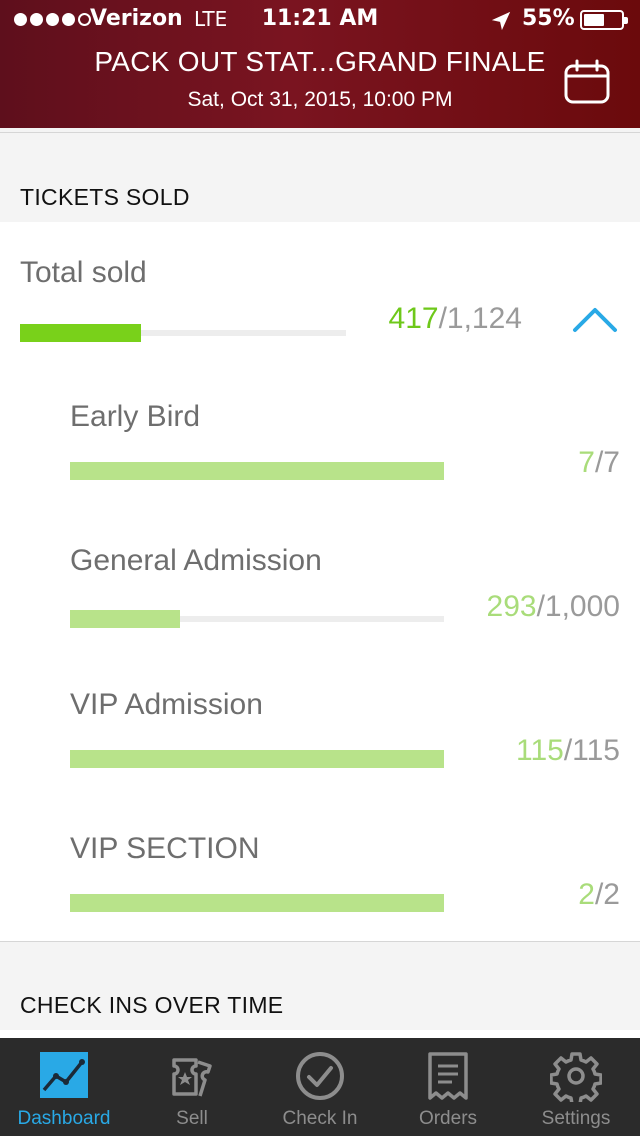 The image size is (640, 1136). I want to click on tab-dashboard: Dashboard, so click(64, 1087).